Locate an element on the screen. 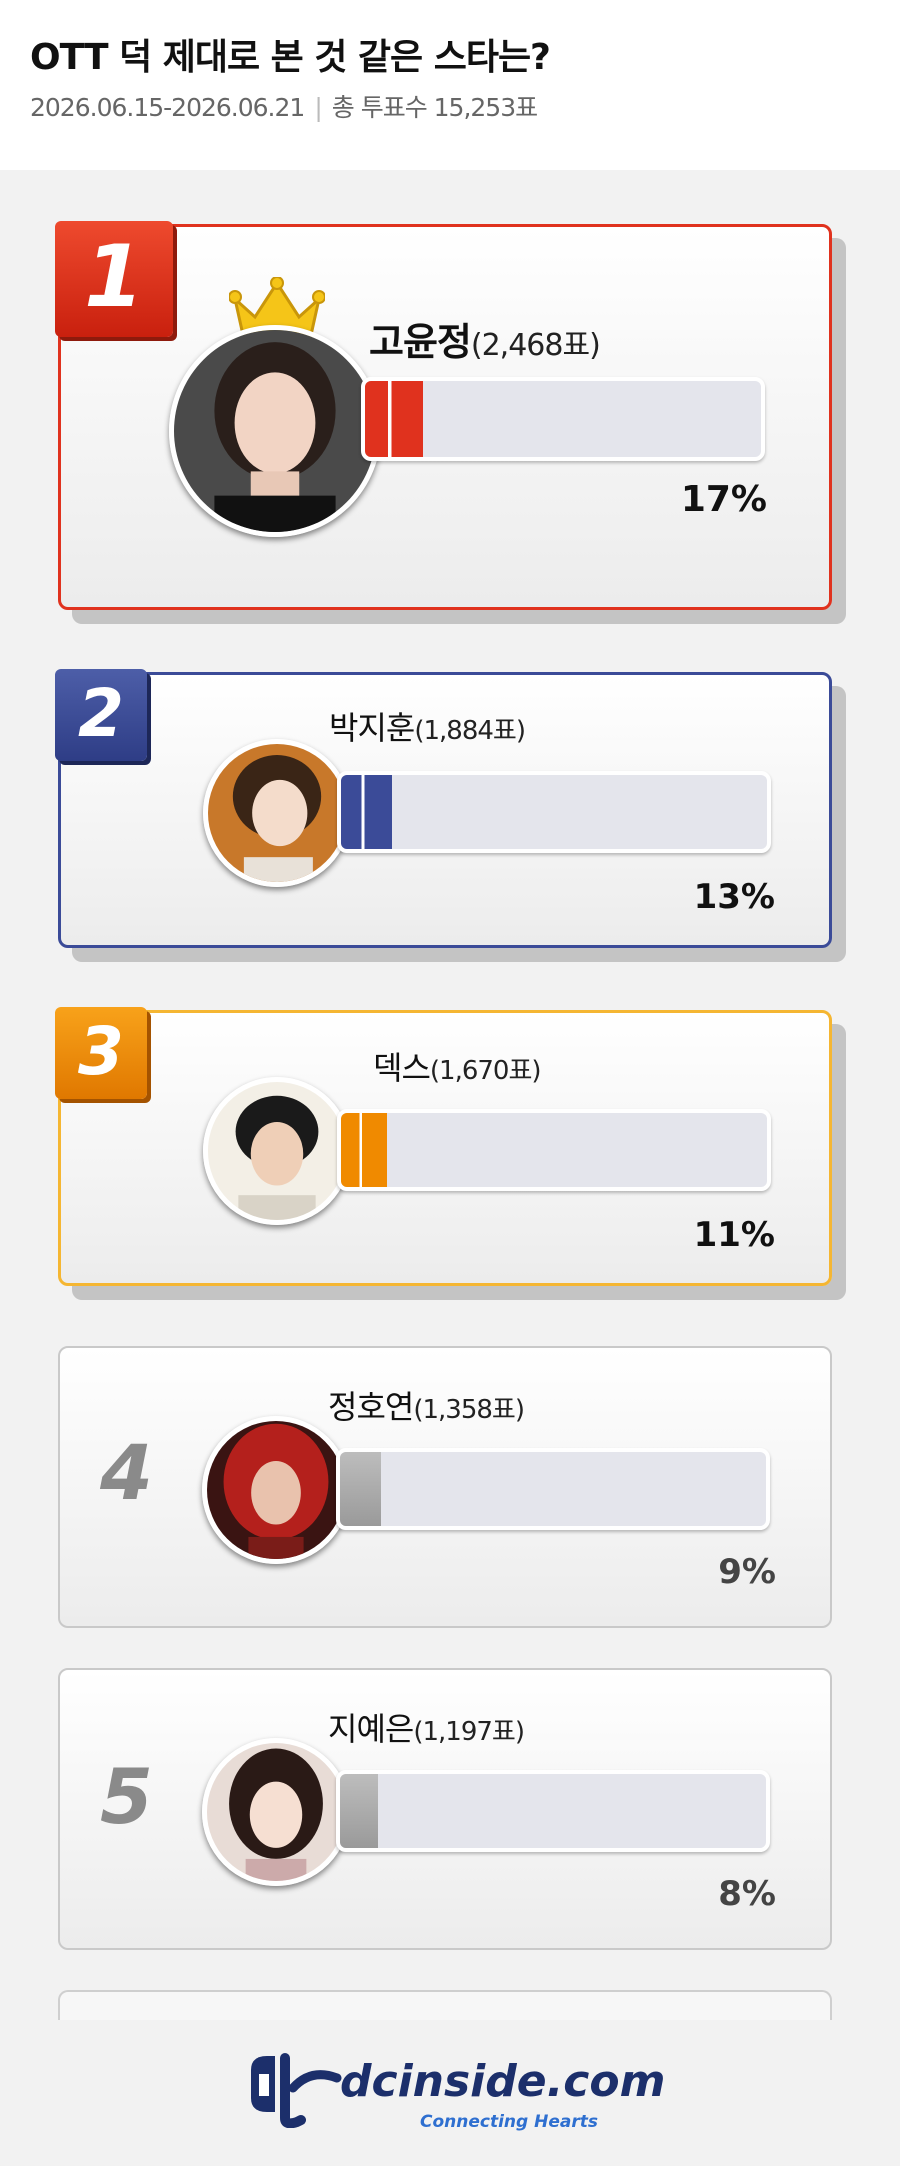  poll-meta: 2026.06.15-2026.06.21 | 총 투표수 15,253표 is located at coordinates (284, 106).